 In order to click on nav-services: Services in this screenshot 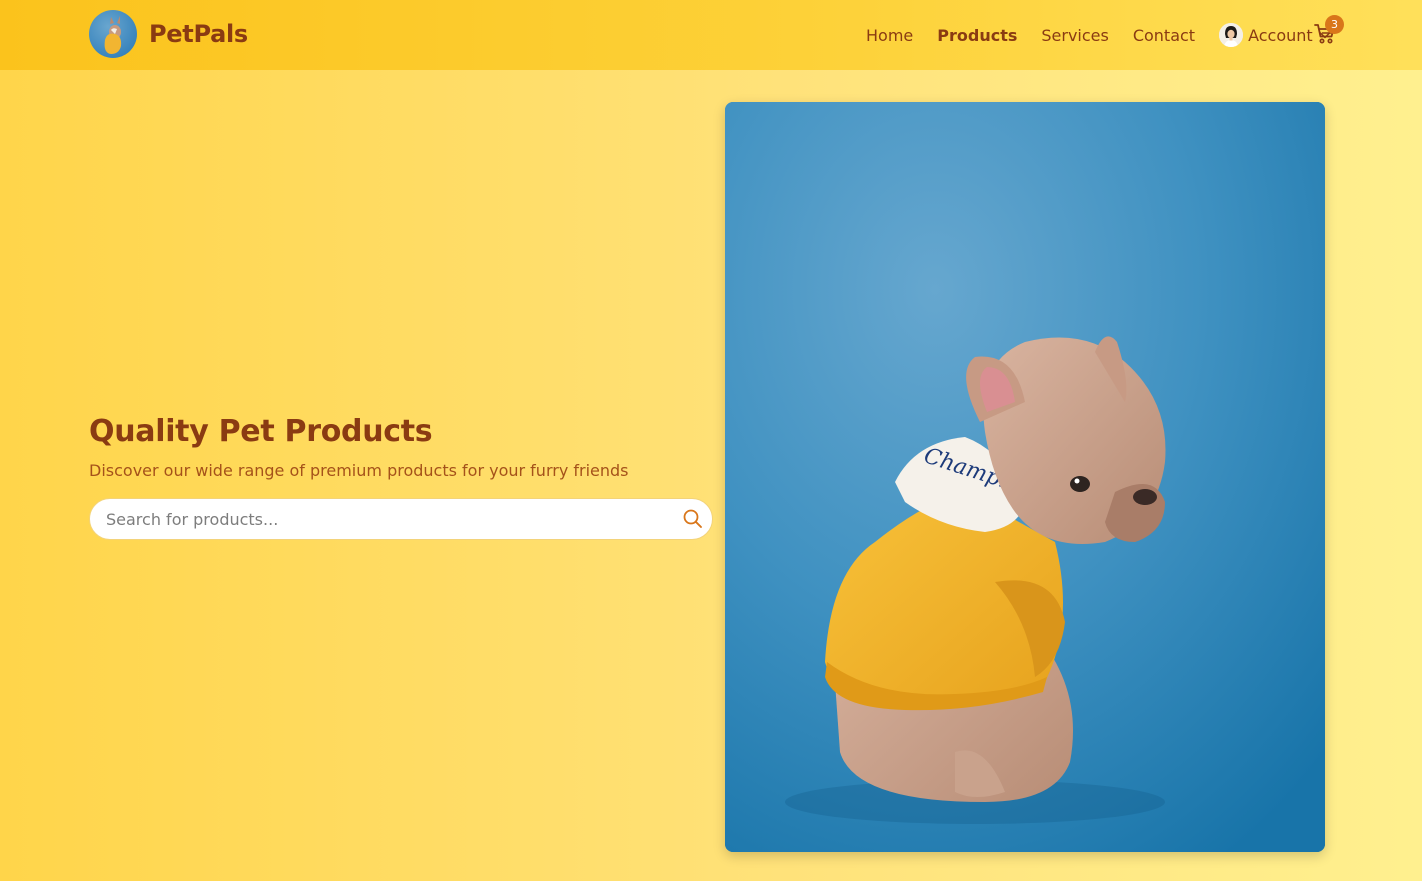, I will do `click(1074, 35)`.